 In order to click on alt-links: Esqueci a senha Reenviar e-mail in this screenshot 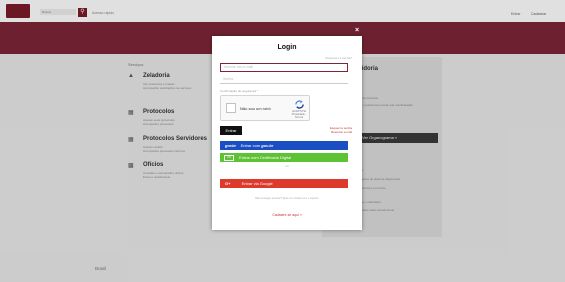, I will do `click(341, 130)`.